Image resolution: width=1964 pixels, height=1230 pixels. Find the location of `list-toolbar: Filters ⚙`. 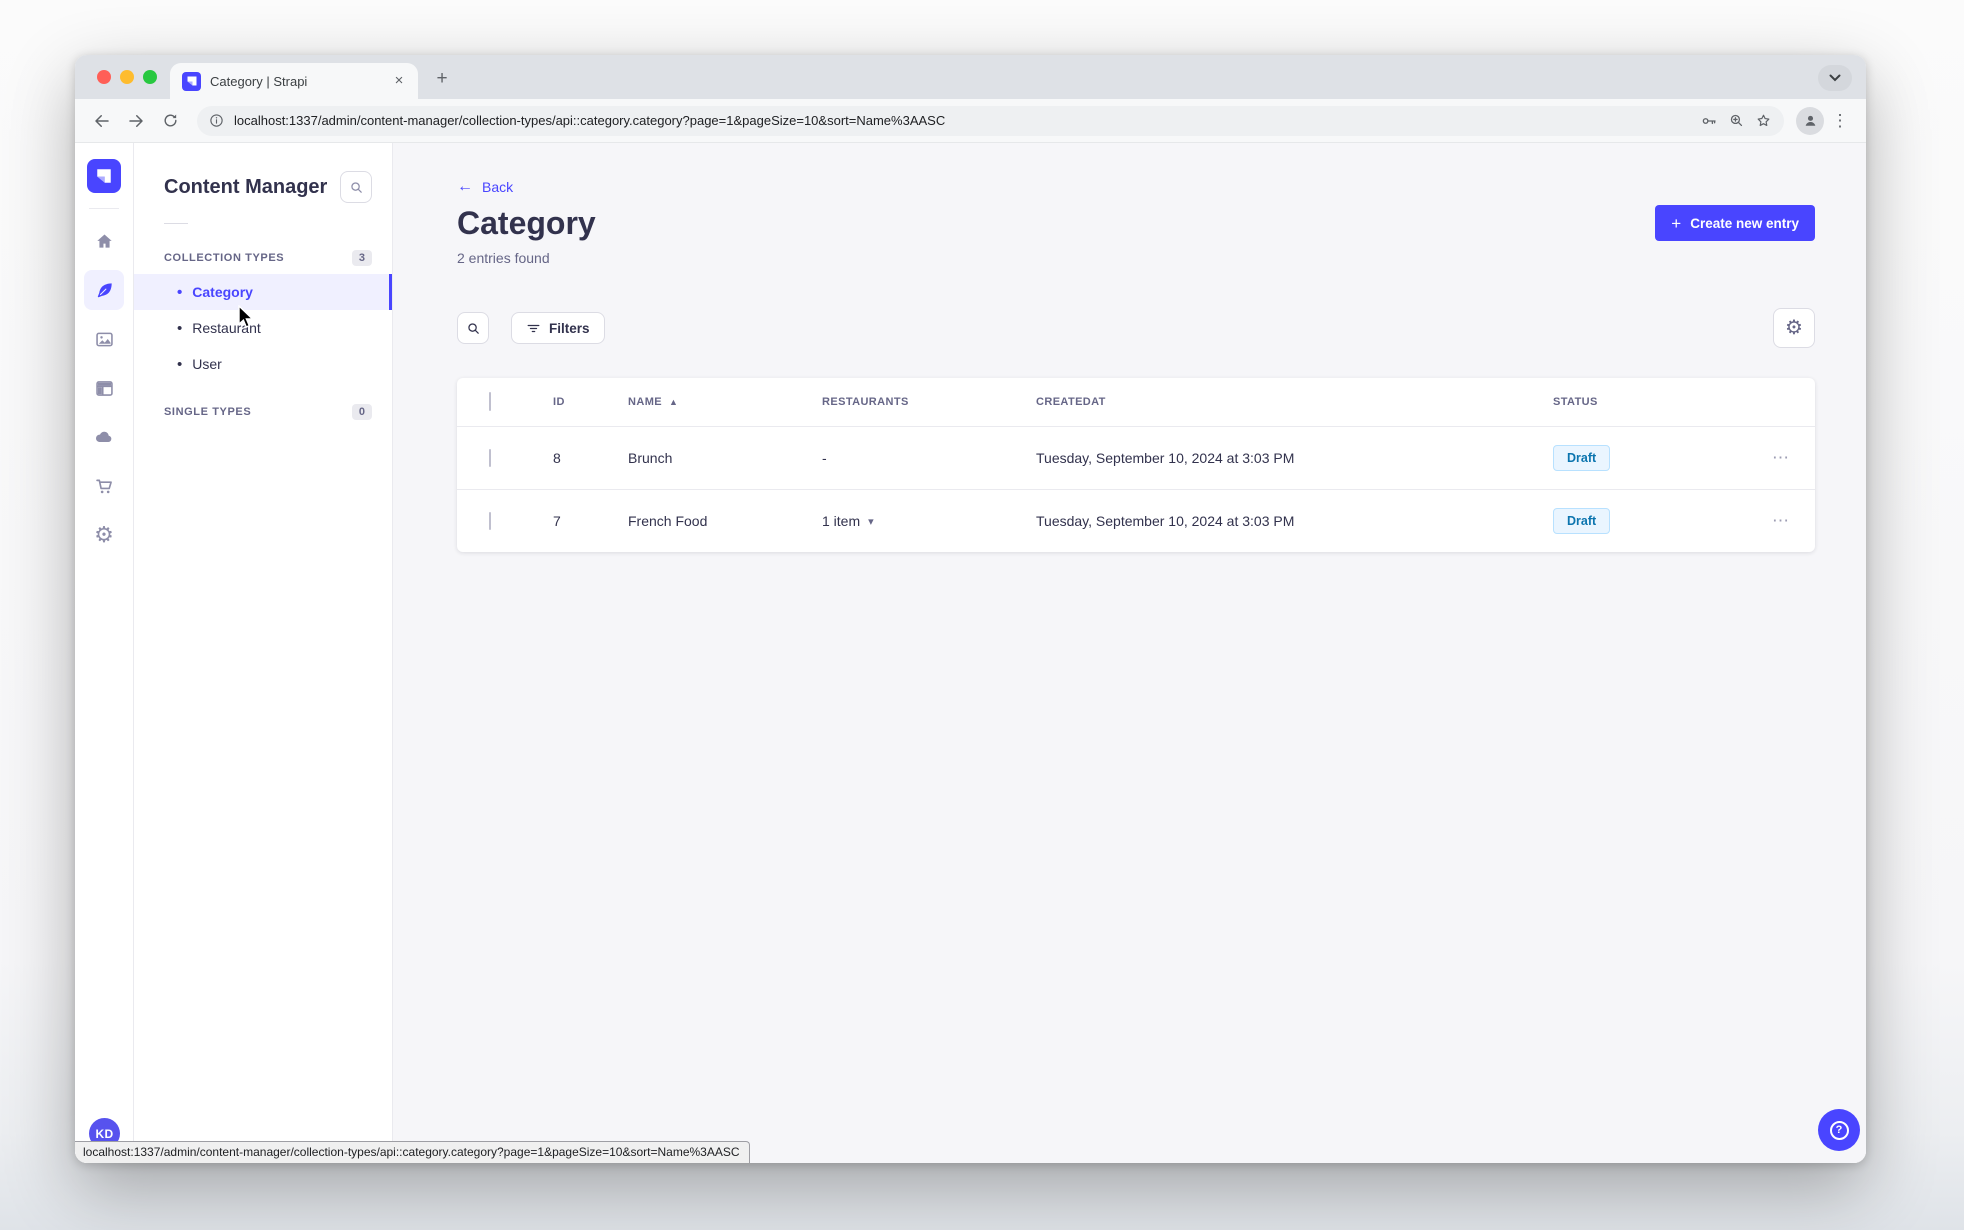

list-toolbar: Filters ⚙ is located at coordinates (1136, 328).